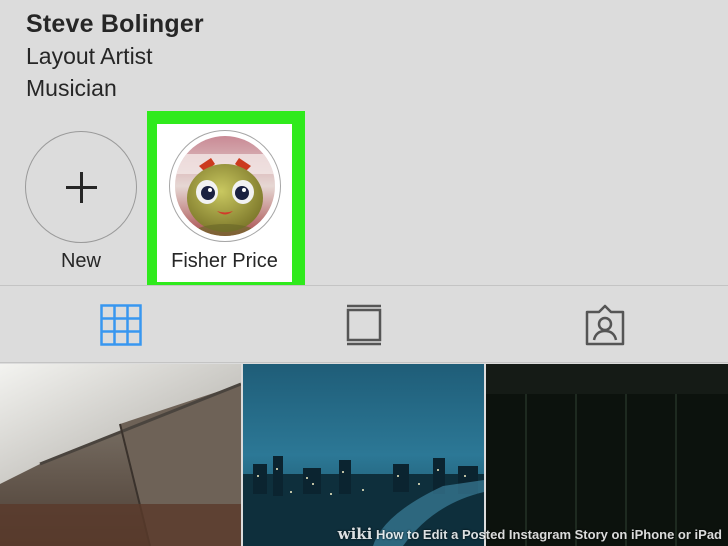  I want to click on story-highlight-label: Fisher Price, so click(224, 261).